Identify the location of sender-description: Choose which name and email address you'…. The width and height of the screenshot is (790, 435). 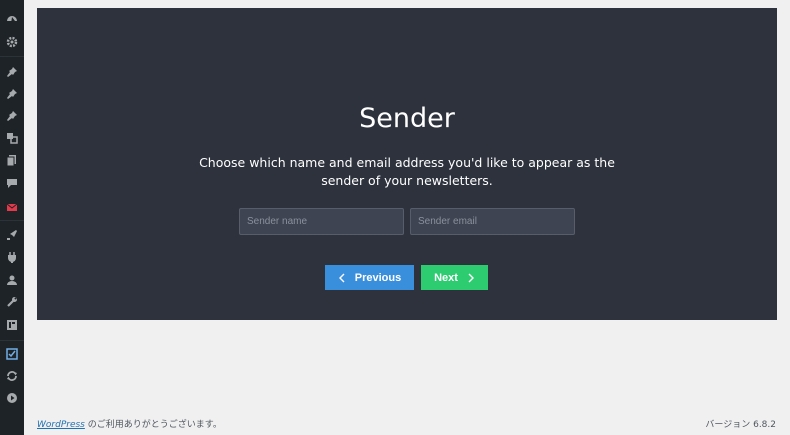
(407, 171).